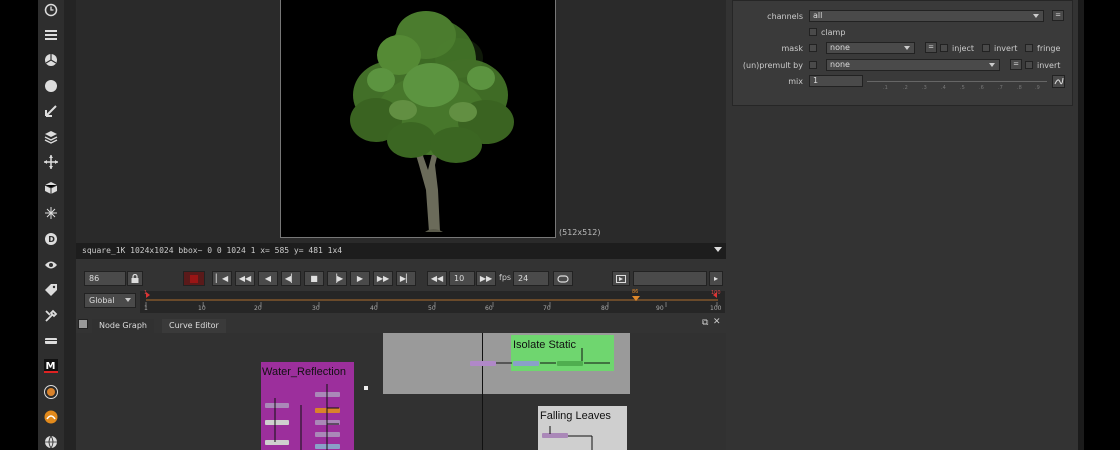 This screenshot has height=450, width=1120. Describe the element at coordinates (245, 278) in the screenshot. I see `previous-keyframe-button: ◀◀` at that location.